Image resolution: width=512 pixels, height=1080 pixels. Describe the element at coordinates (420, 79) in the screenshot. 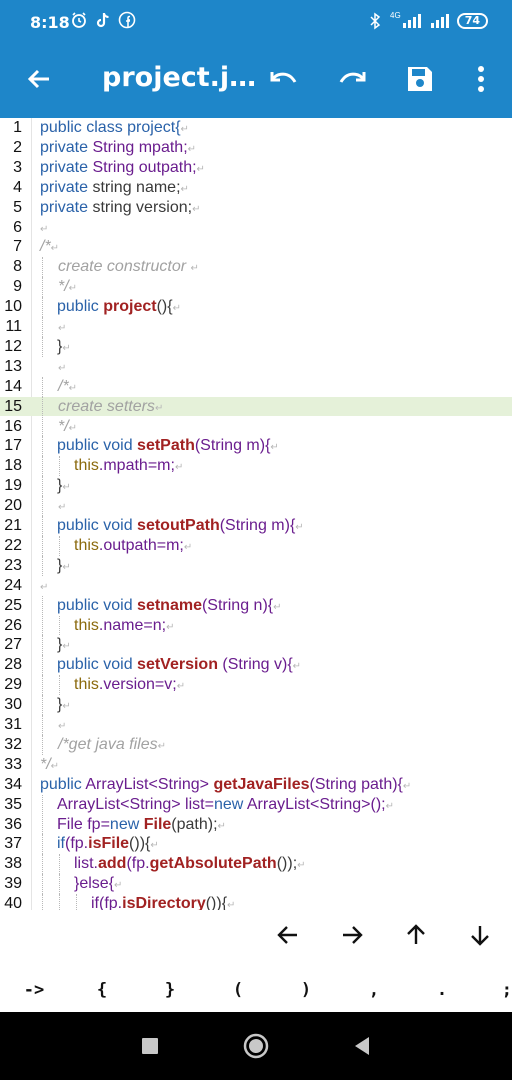

I see `save-button` at that location.